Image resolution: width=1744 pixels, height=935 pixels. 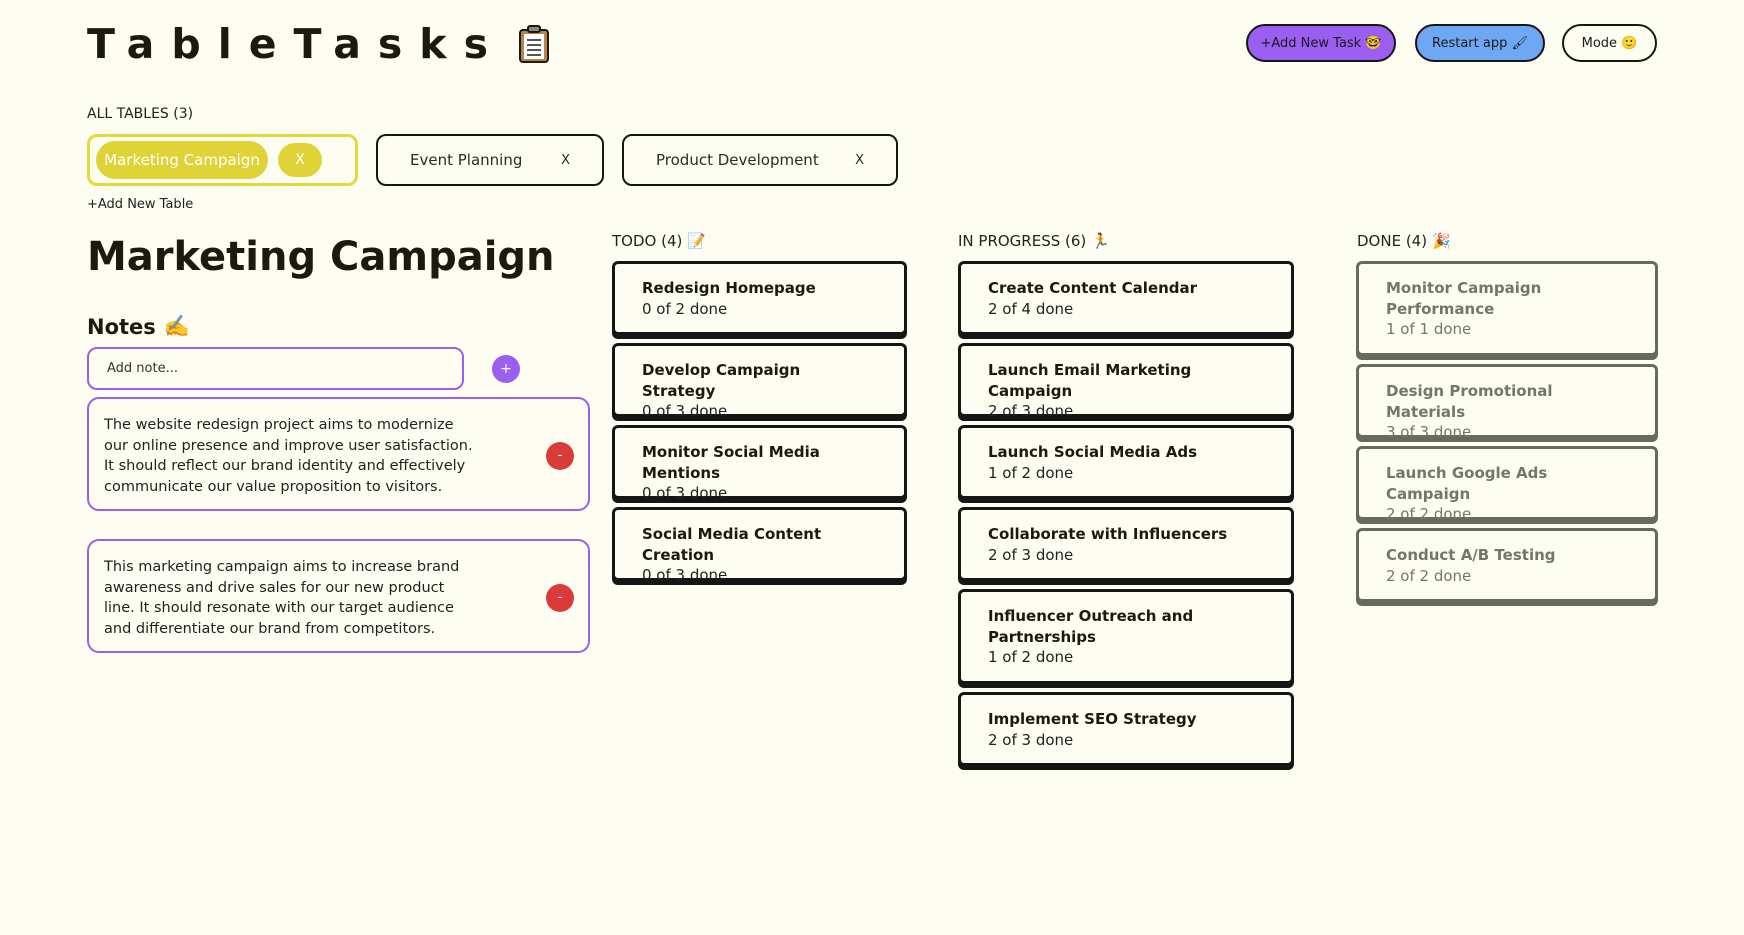 I want to click on table-tab-marketing-campaign: Marketing Campaign X, so click(x=222, y=160).